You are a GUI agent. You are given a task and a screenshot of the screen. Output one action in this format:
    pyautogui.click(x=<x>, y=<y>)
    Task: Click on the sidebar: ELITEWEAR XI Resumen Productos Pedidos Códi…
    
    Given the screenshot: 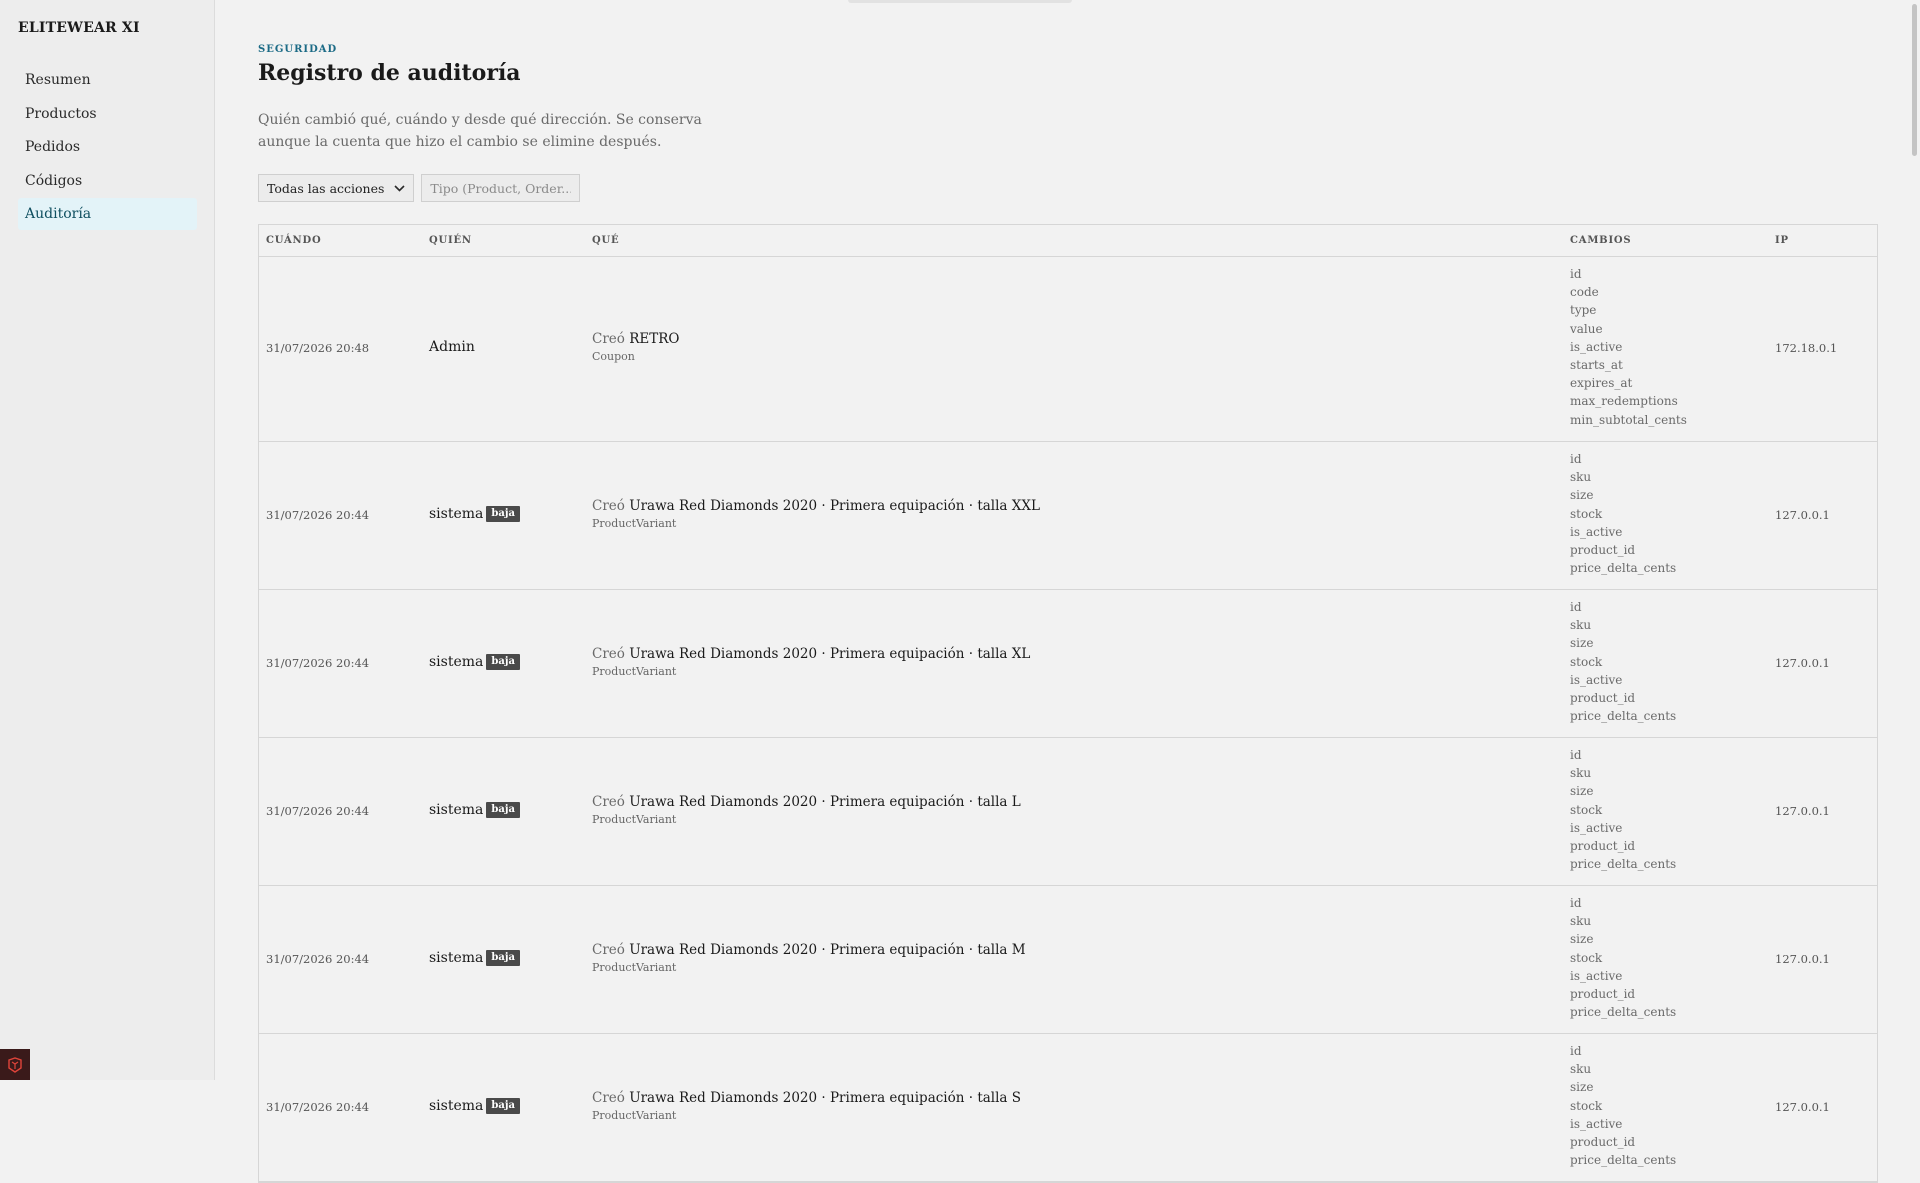 What is the action you would take?
    pyautogui.click(x=107, y=540)
    